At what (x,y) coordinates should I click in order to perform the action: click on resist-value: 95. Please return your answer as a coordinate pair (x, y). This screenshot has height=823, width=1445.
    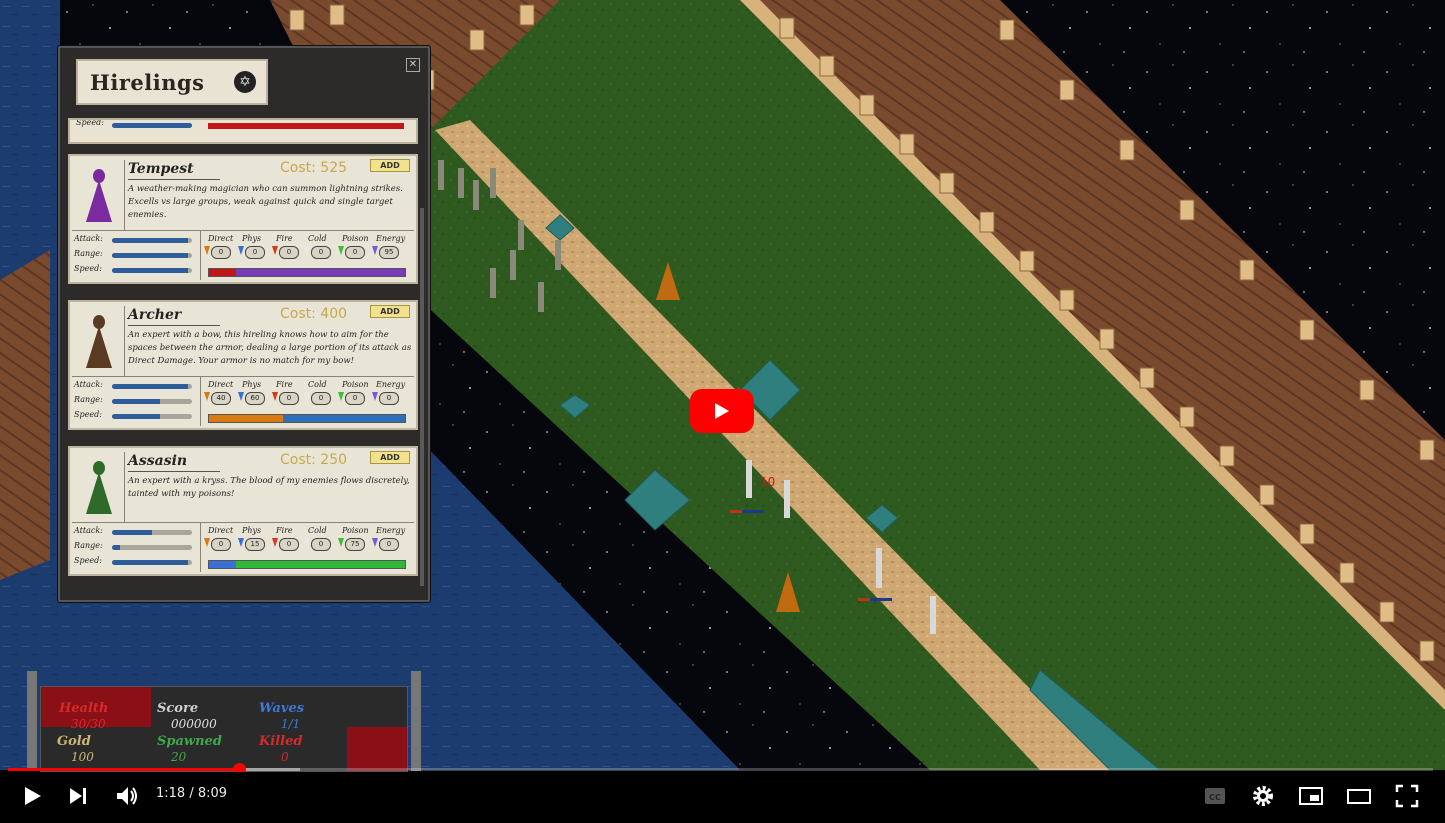
    Looking at the image, I should click on (389, 252).